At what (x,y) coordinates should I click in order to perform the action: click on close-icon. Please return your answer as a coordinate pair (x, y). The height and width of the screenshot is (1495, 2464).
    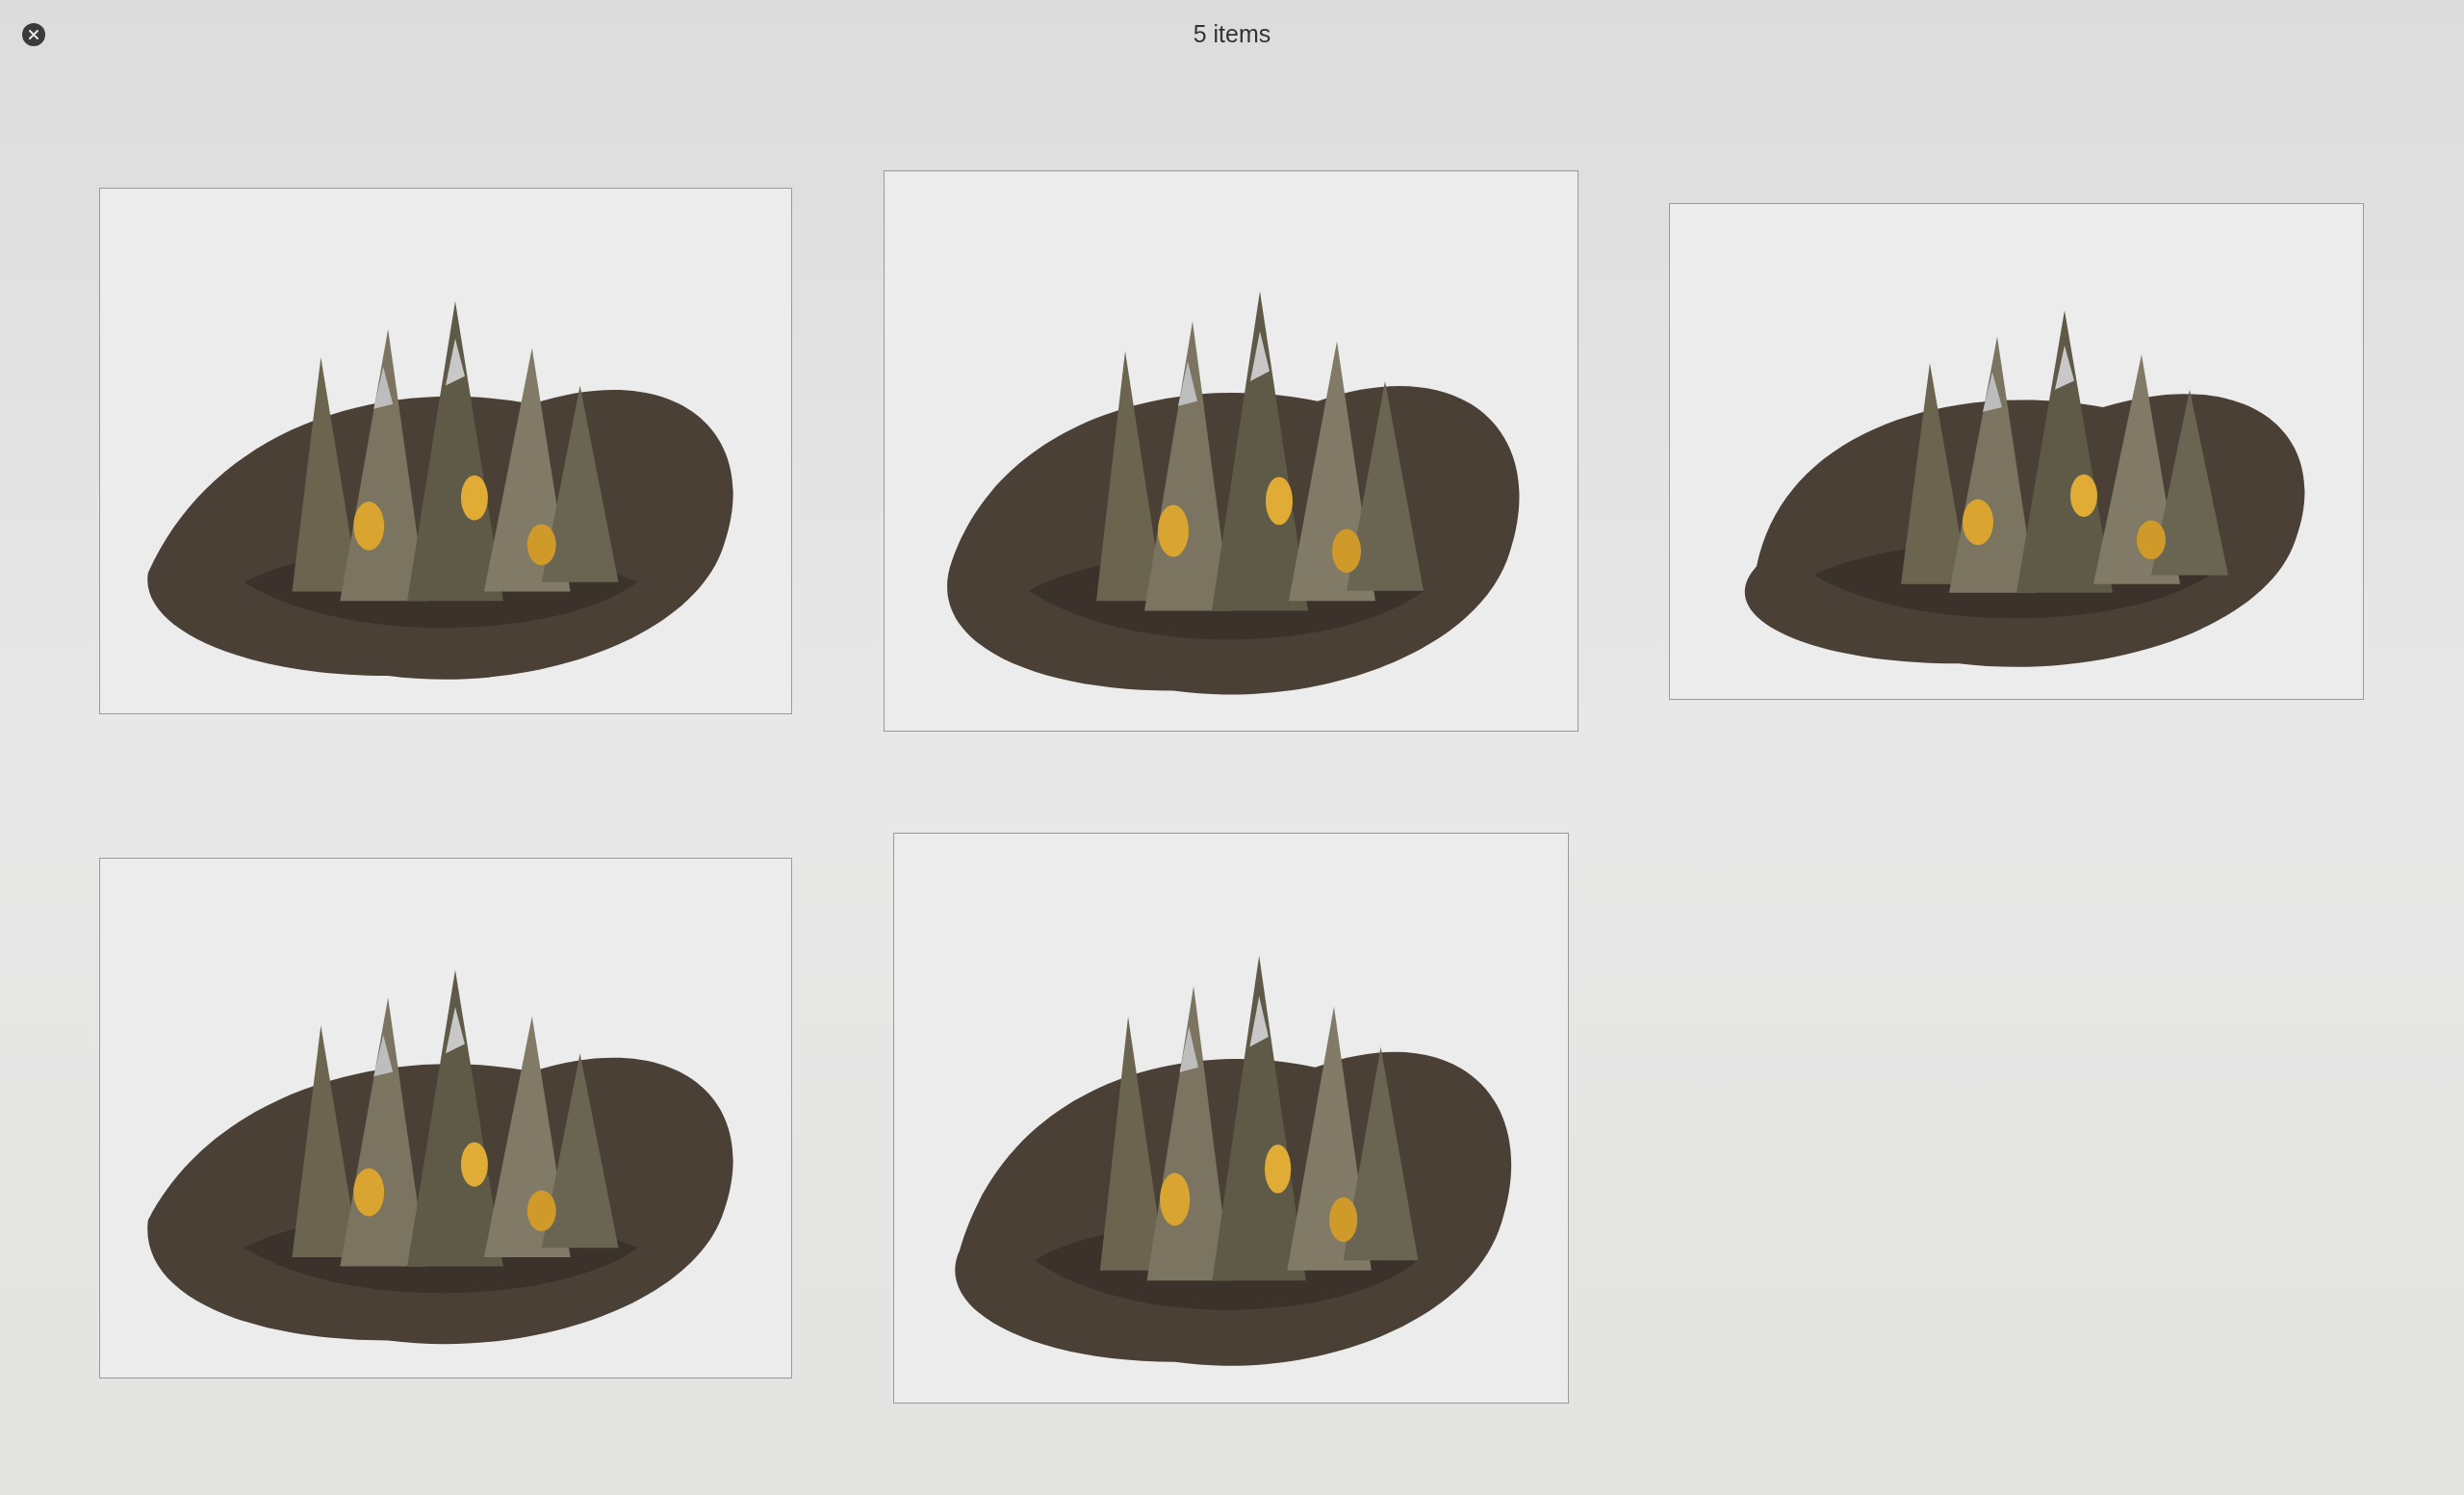
    Looking at the image, I should click on (33, 34).